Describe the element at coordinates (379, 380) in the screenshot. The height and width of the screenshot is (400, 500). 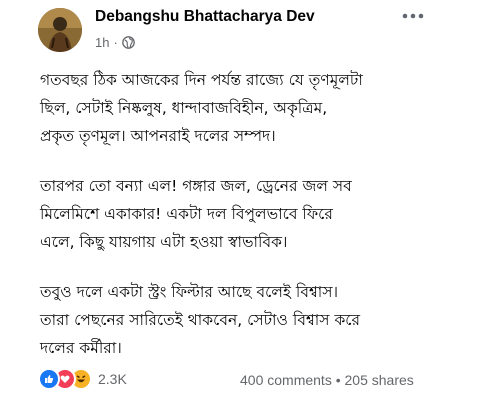
I see `shares-link: 205 shares` at that location.